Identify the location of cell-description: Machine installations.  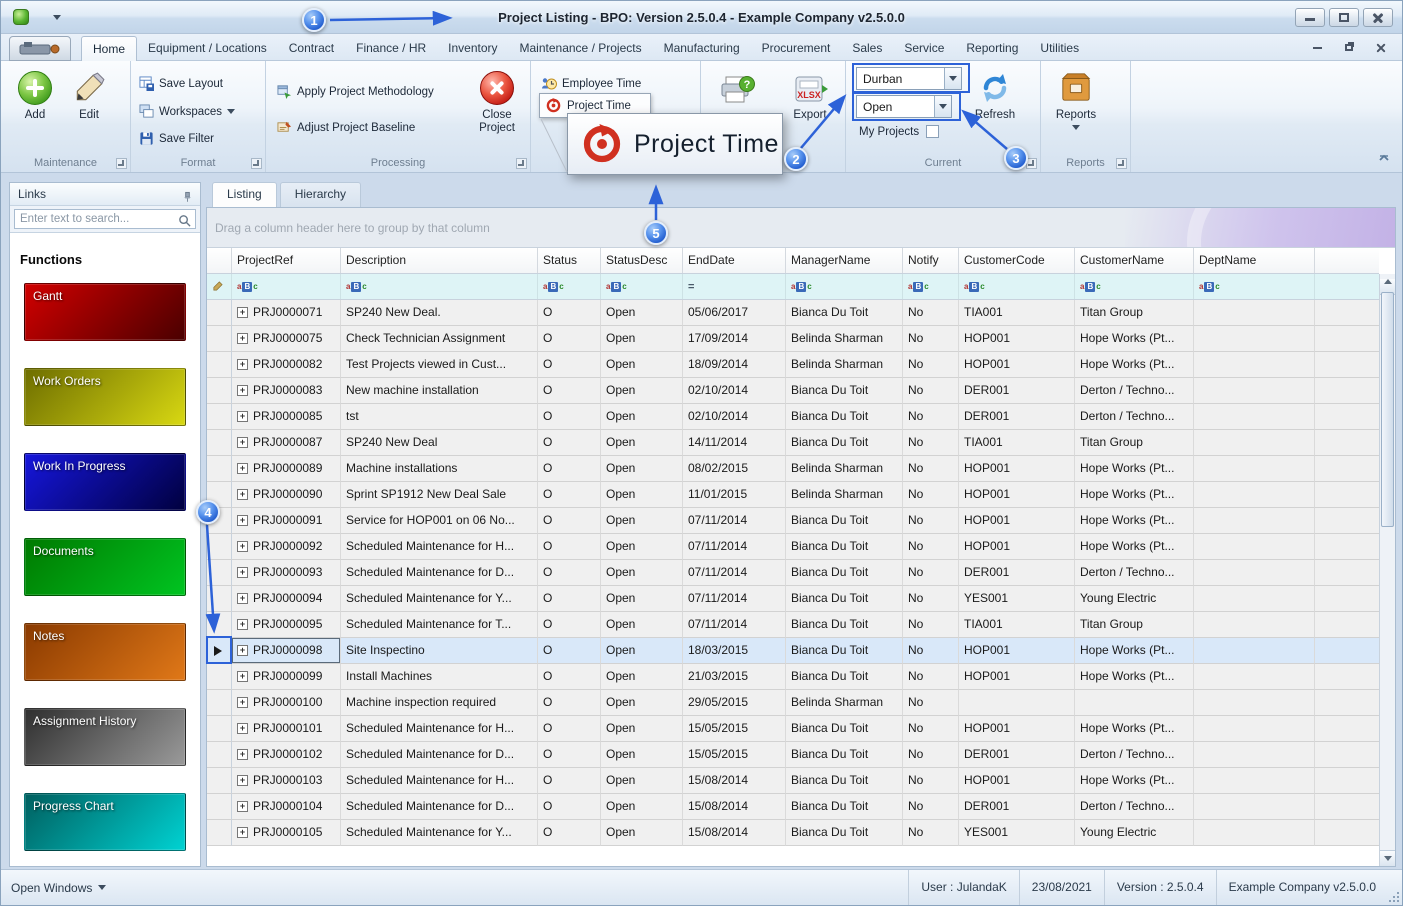
(439, 469).